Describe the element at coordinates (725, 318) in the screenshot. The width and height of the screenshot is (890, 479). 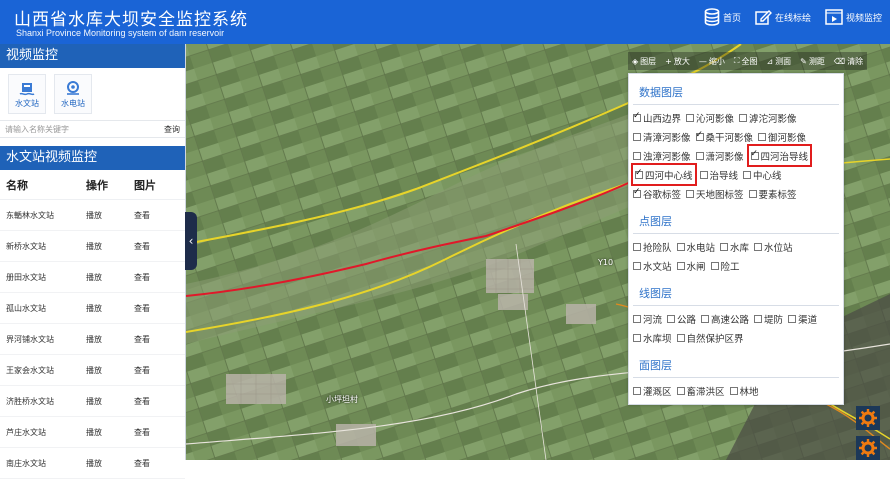
I see `layer-checkbox: 高速公路` at that location.